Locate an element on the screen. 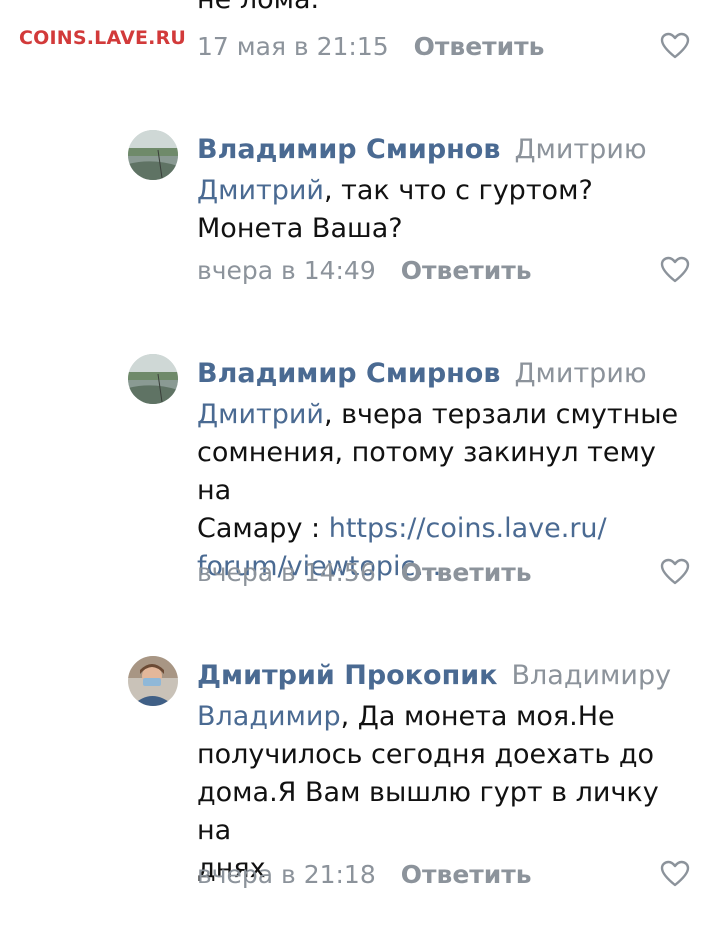  comment-time: вчера в 14:56 is located at coordinates (286, 572).